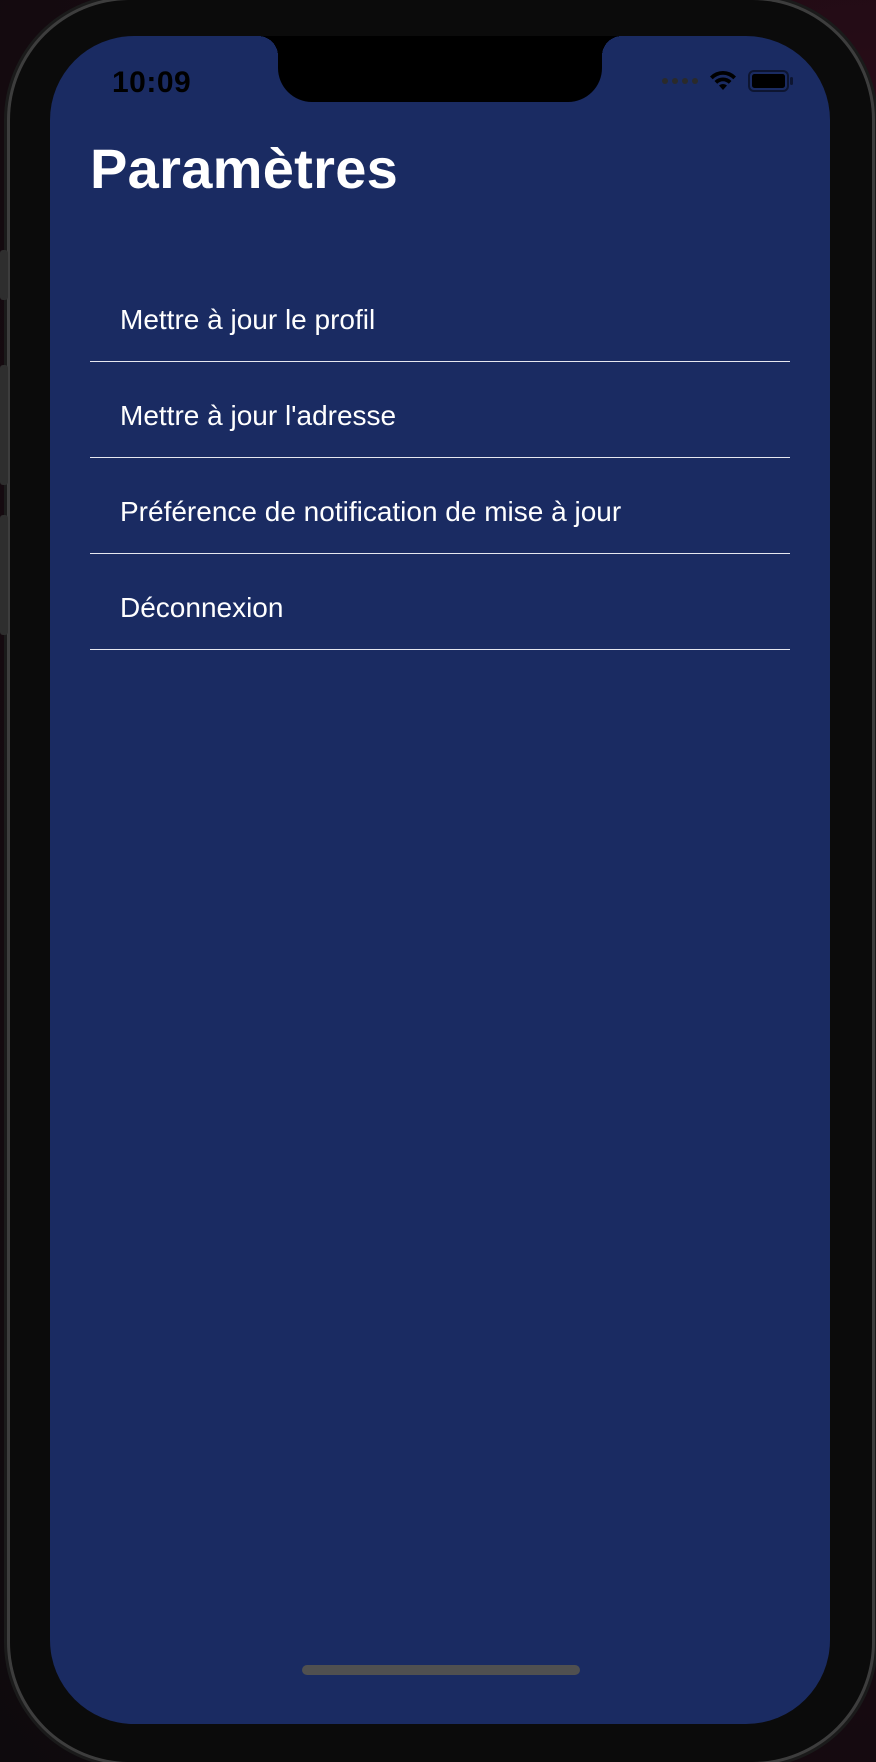 This screenshot has width=876, height=1762. What do you see at coordinates (202, 607) in the screenshot?
I see `settings-item-label: Déconnexion` at bounding box center [202, 607].